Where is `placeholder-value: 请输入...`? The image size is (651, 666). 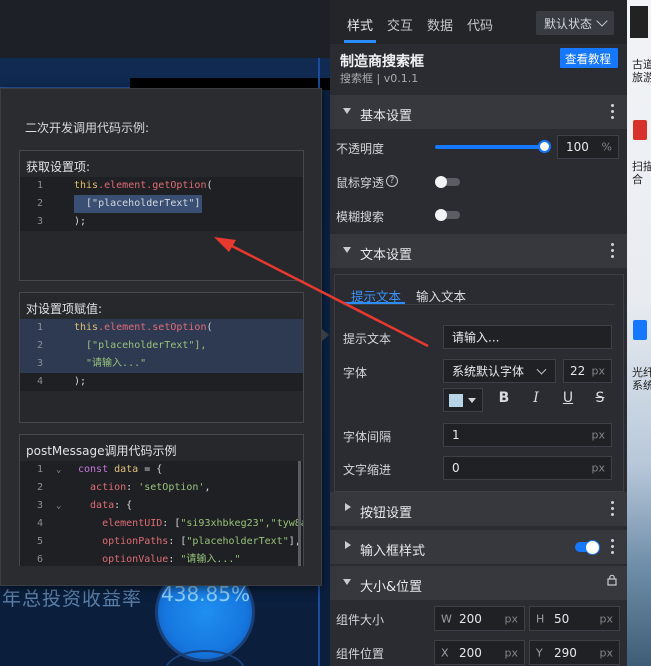
placeholder-value: 请输入... is located at coordinates (476, 337).